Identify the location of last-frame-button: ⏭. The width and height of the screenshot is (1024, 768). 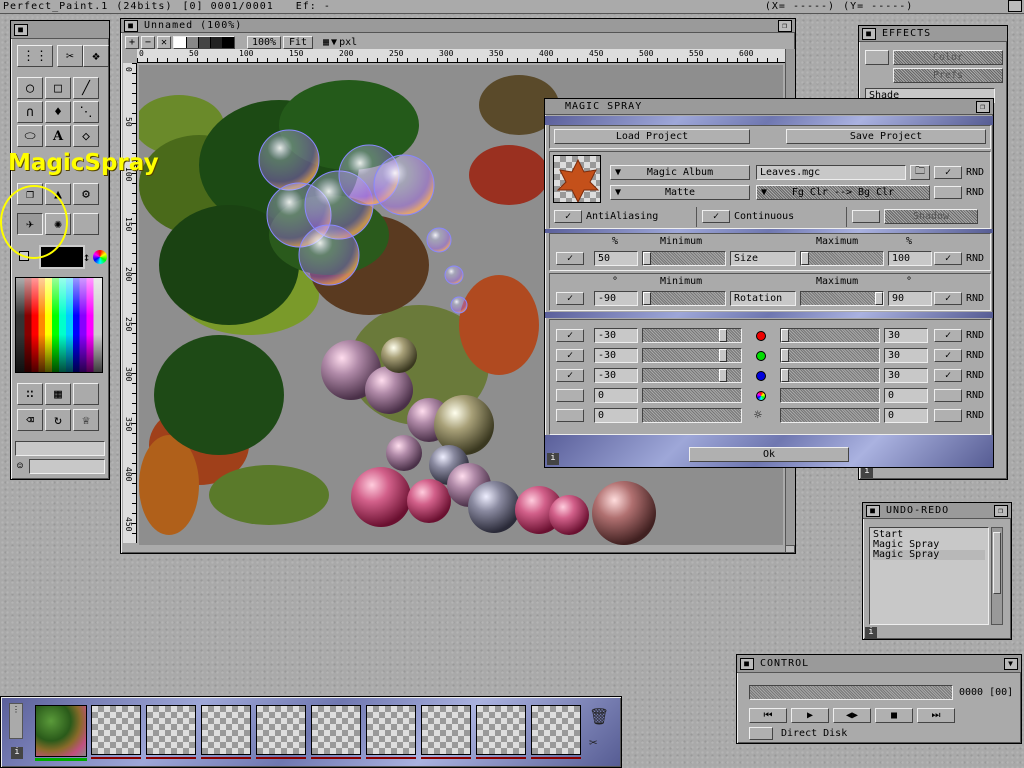
(936, 715).